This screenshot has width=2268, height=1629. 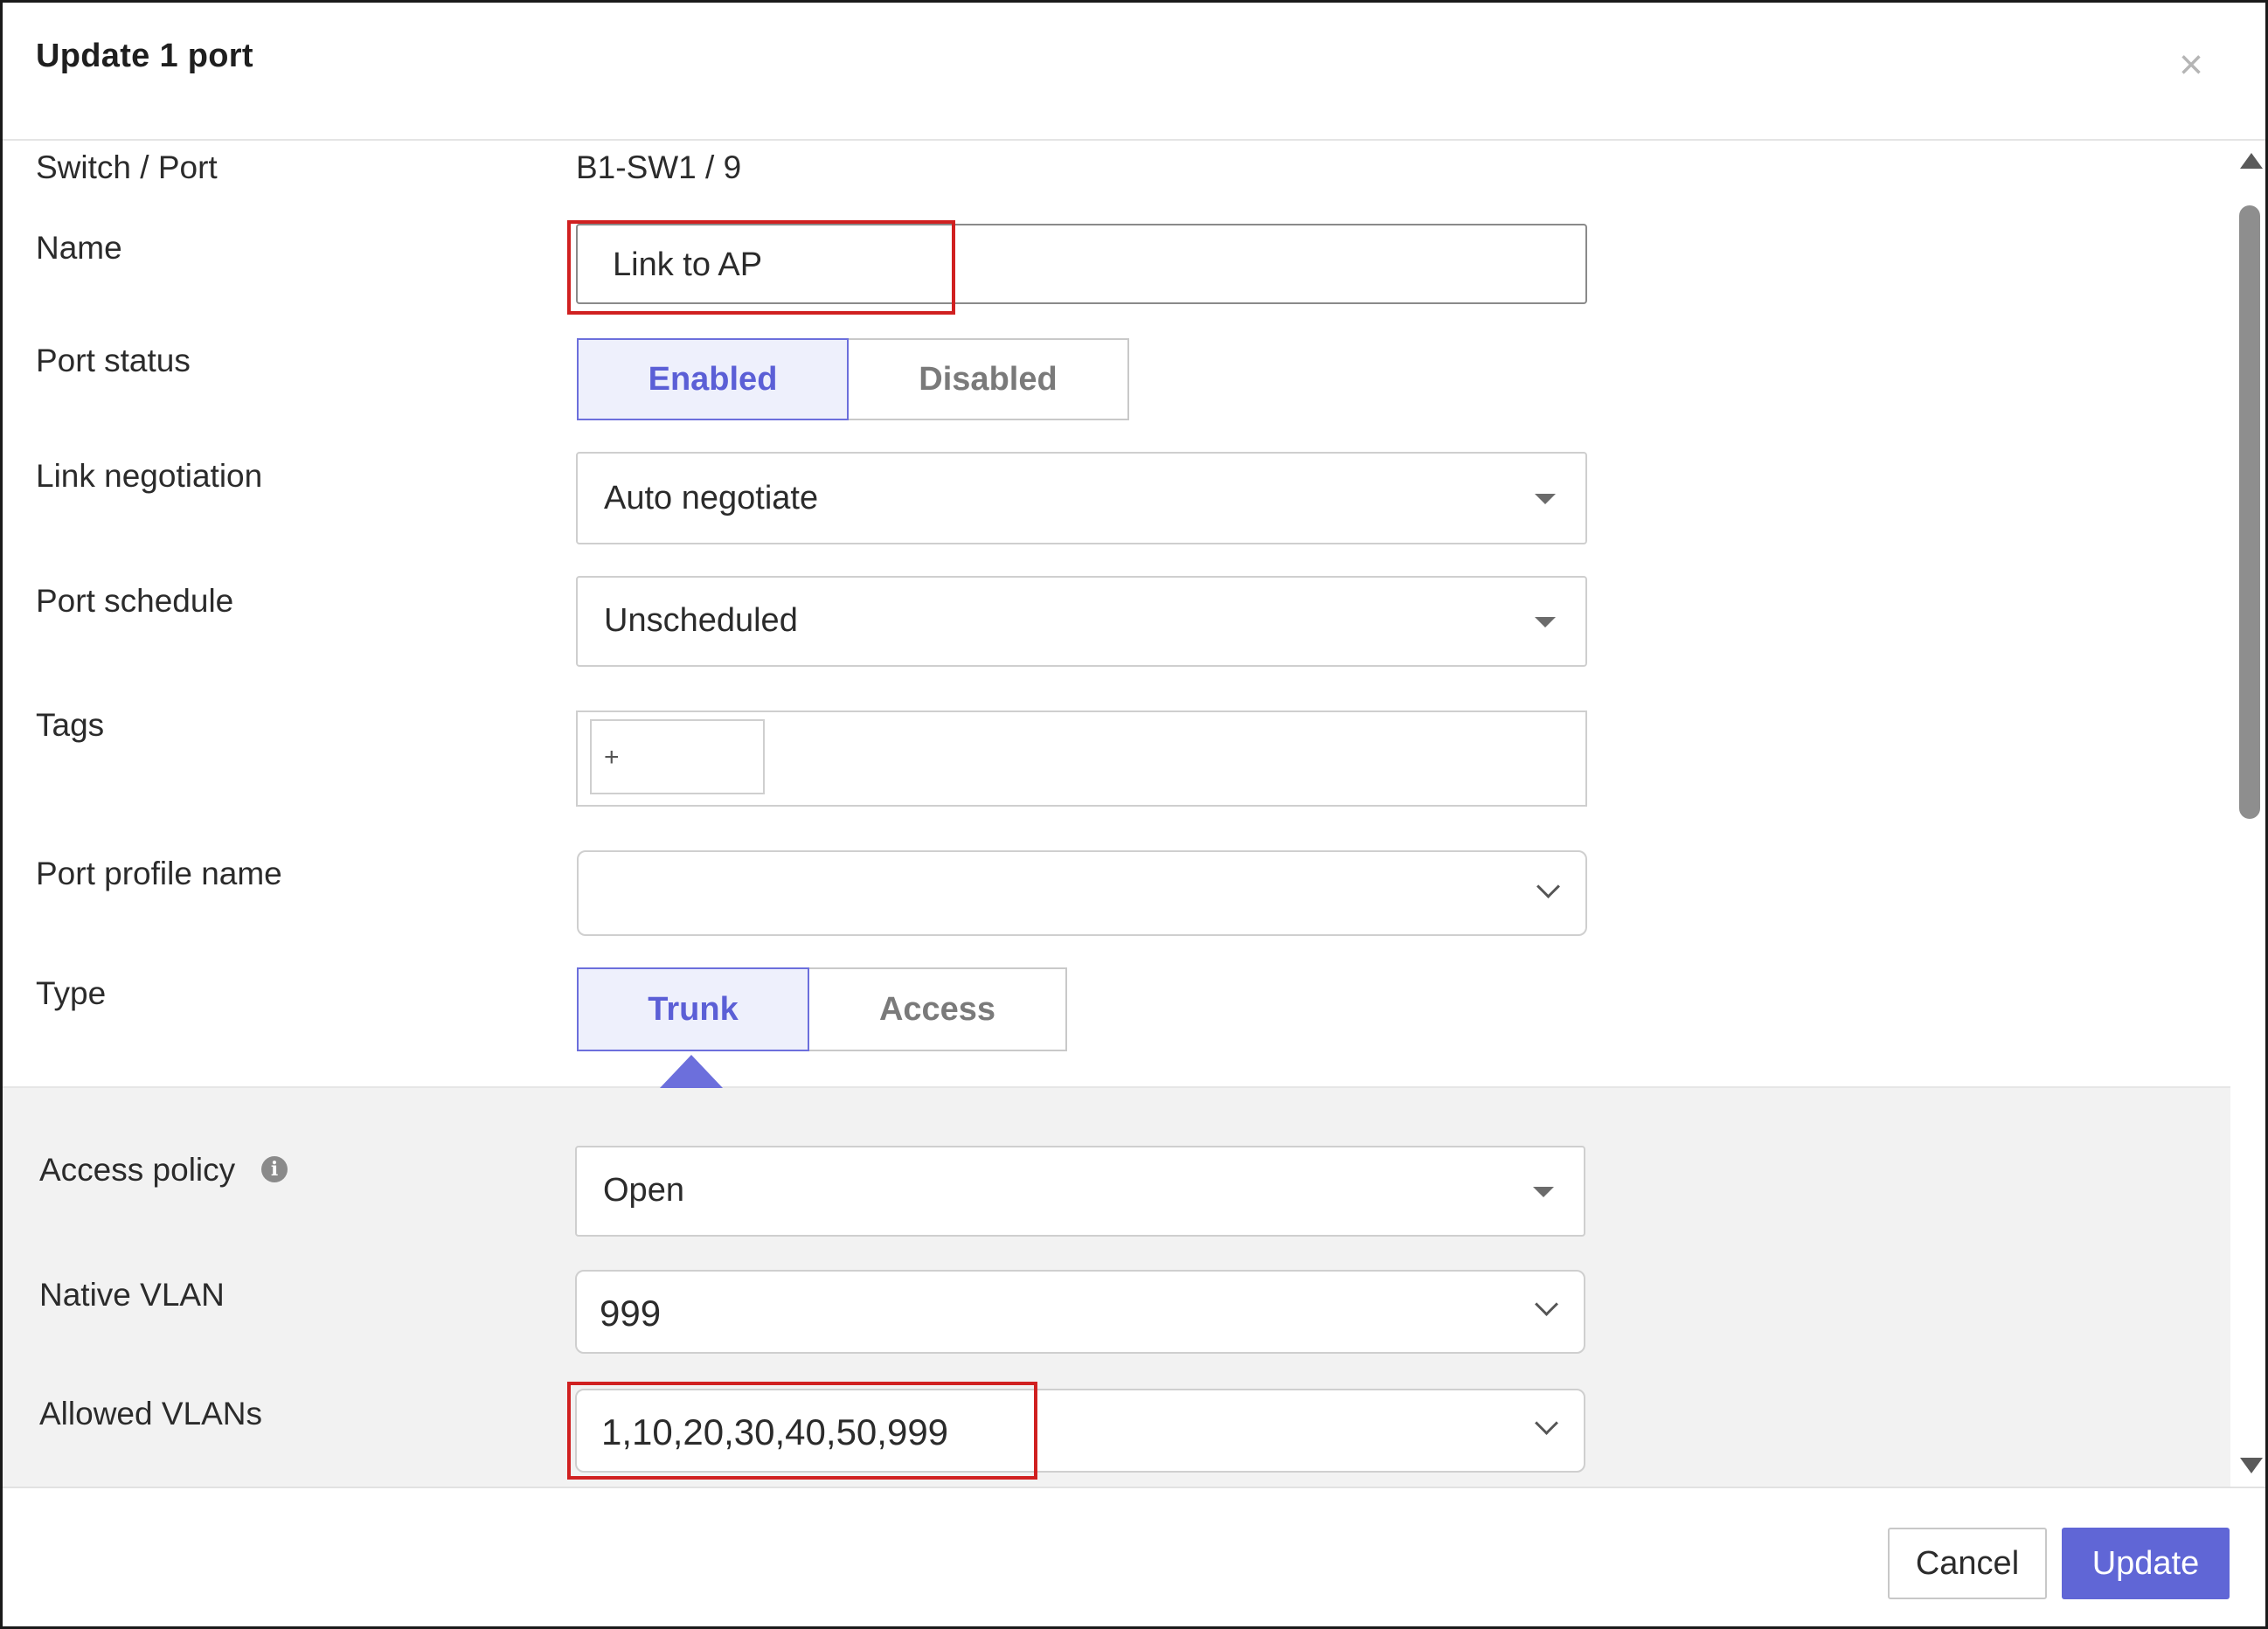 I want to click on update-button: Update, so click(x=2146, y=1563).